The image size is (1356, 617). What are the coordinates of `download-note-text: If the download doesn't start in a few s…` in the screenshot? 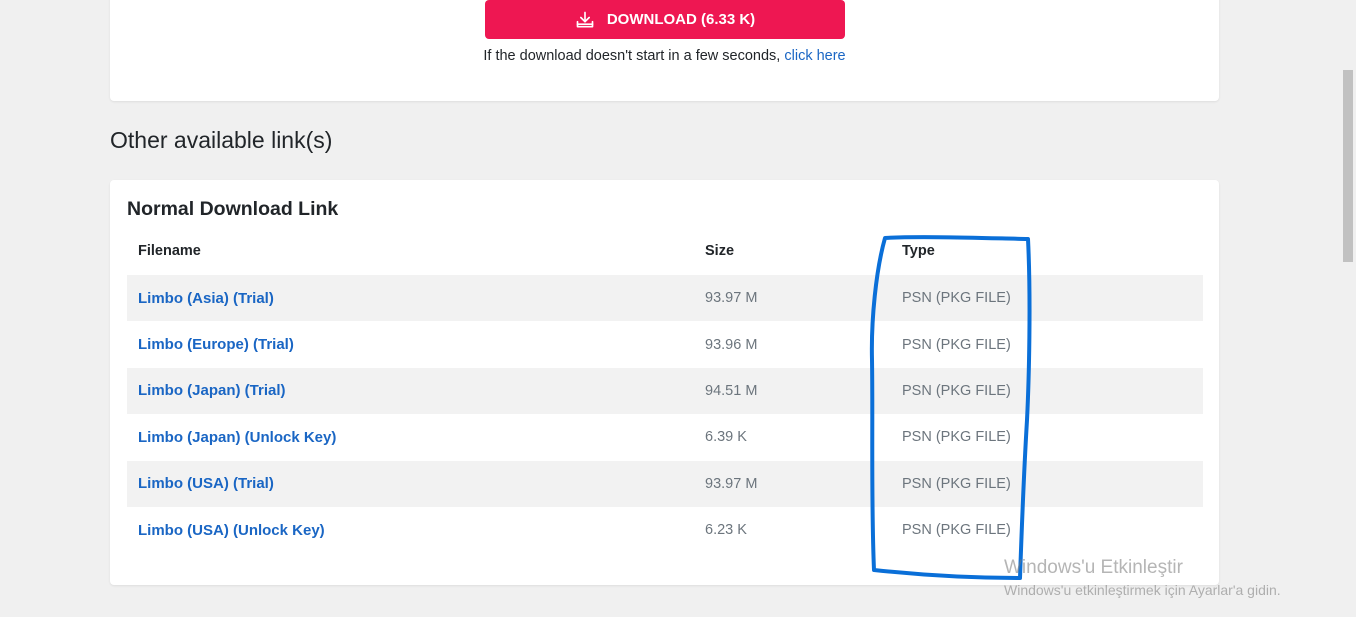 It's located at (634, 56).